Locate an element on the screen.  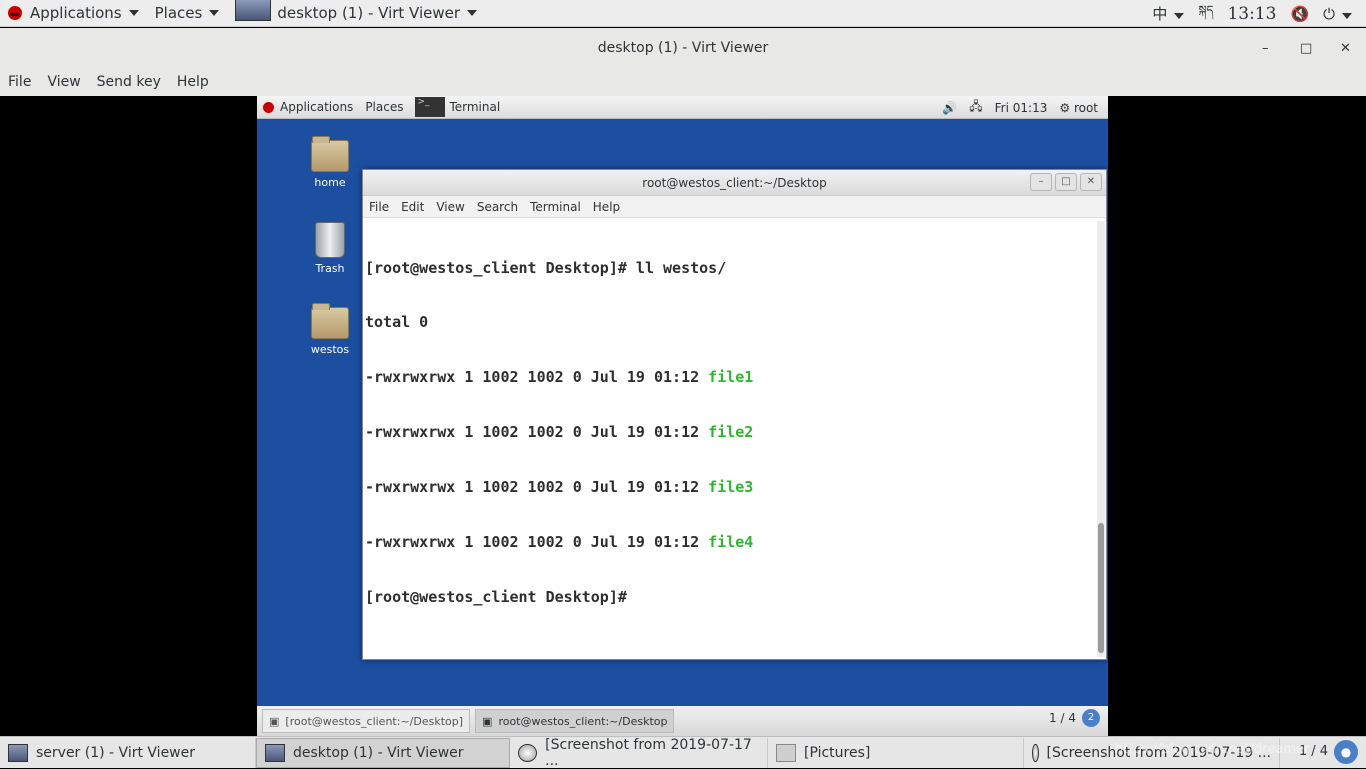
terminal-line: [root@westos_client Desktop]# is located at coordinates (496, 596).